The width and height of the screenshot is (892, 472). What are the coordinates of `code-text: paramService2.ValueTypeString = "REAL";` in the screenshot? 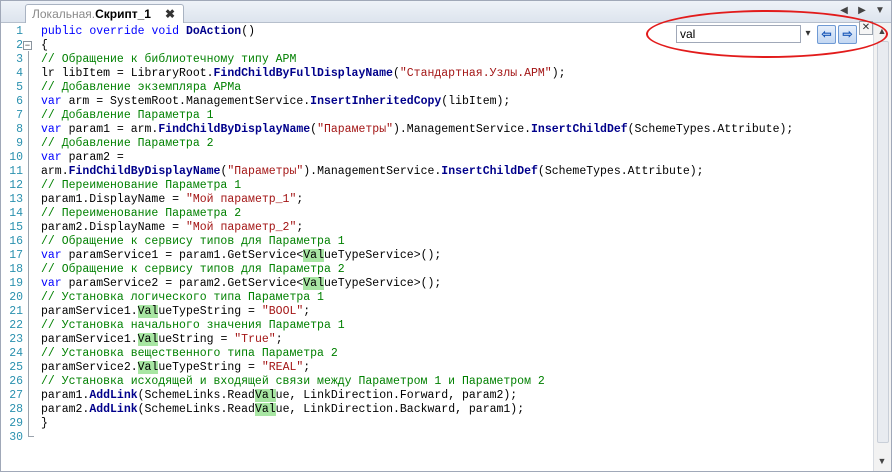 It's located at (176, 367).